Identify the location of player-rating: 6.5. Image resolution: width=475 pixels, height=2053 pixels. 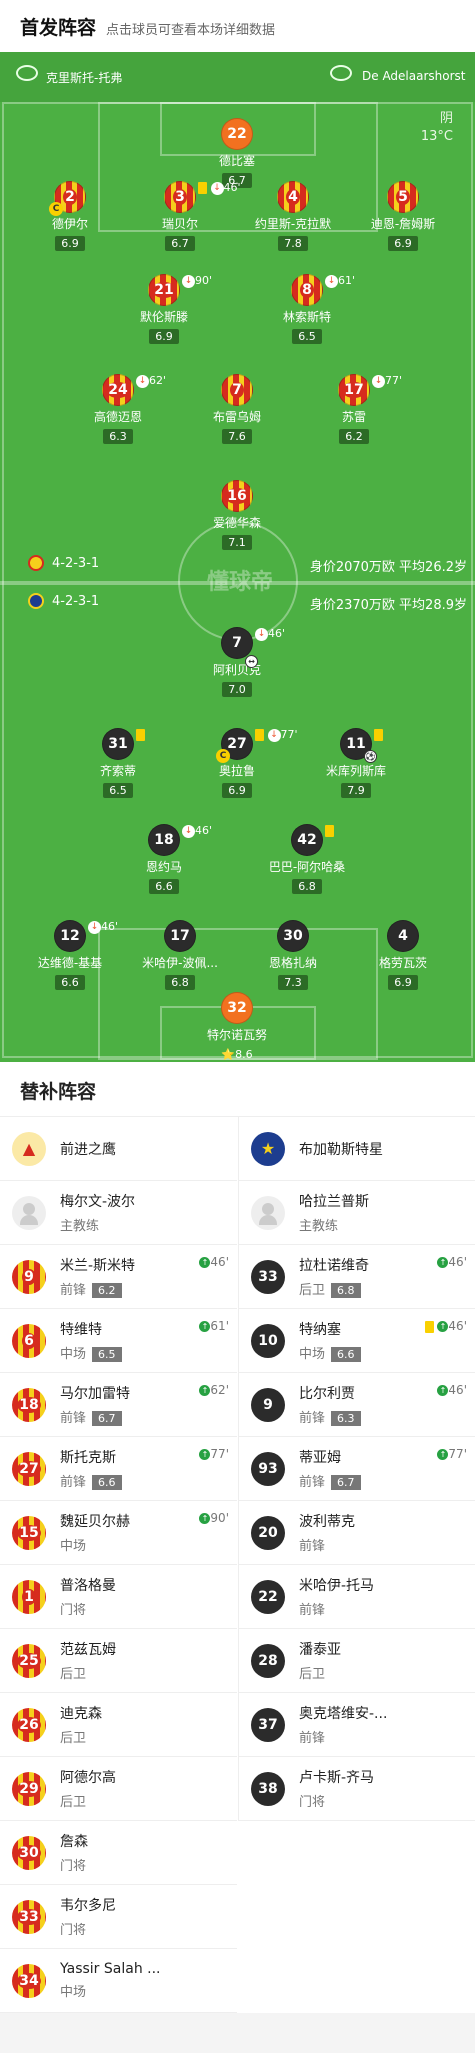
(118, 790).